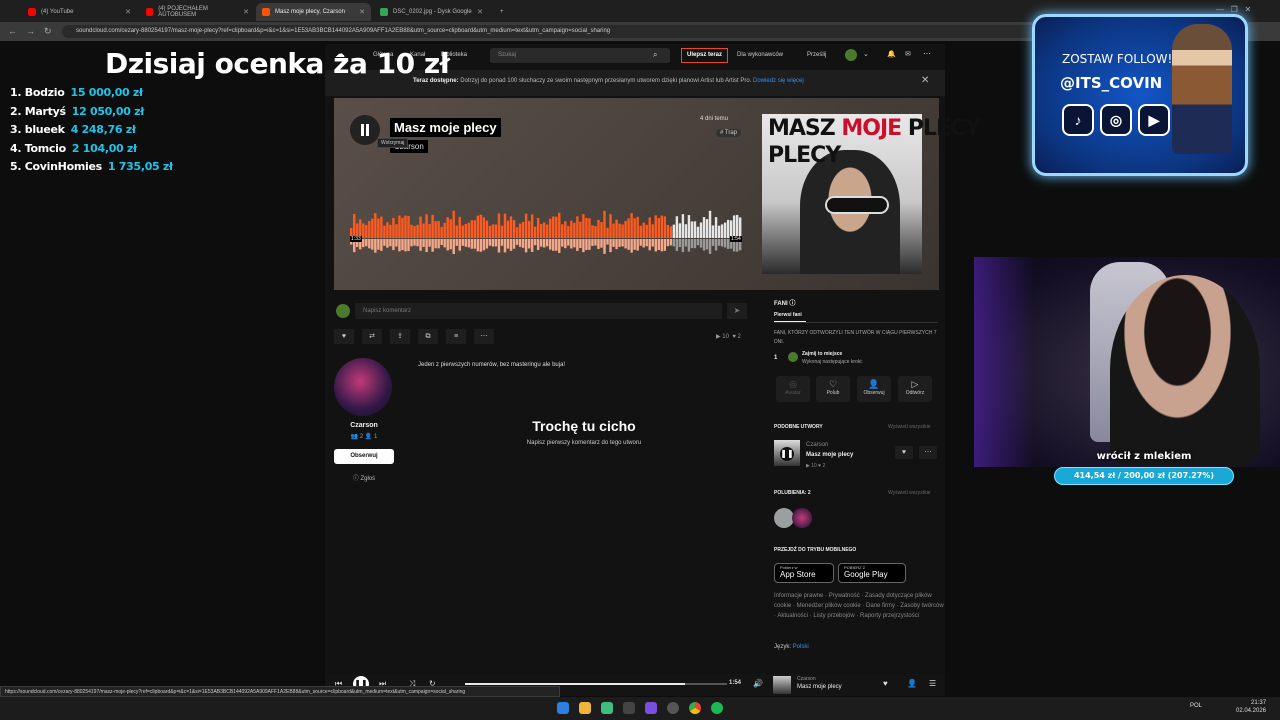 This screenshot has height=720, width=1280. What do you see at coordinates (915, 389) in the screenshot?
I see `play-step-button: ▷ Odtwórz` at bounding box center [915, 389].